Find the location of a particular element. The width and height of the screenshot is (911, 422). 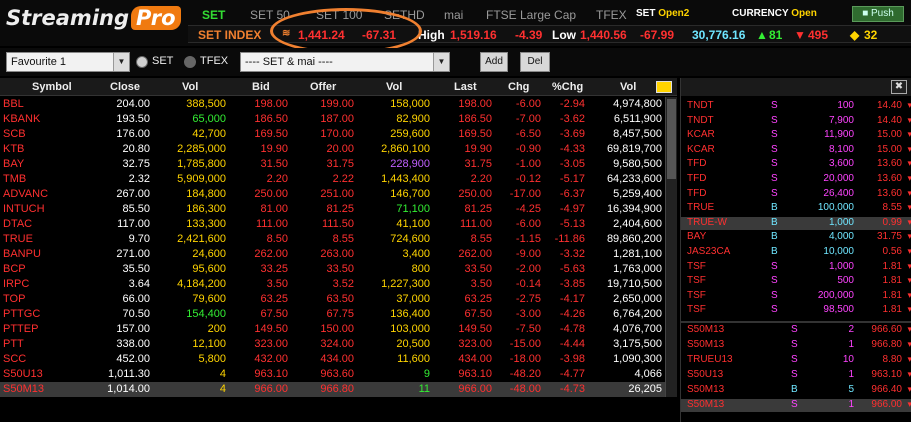

market-select: ---- SET & mai ---- ▼ is located at coordinates (345, 62).